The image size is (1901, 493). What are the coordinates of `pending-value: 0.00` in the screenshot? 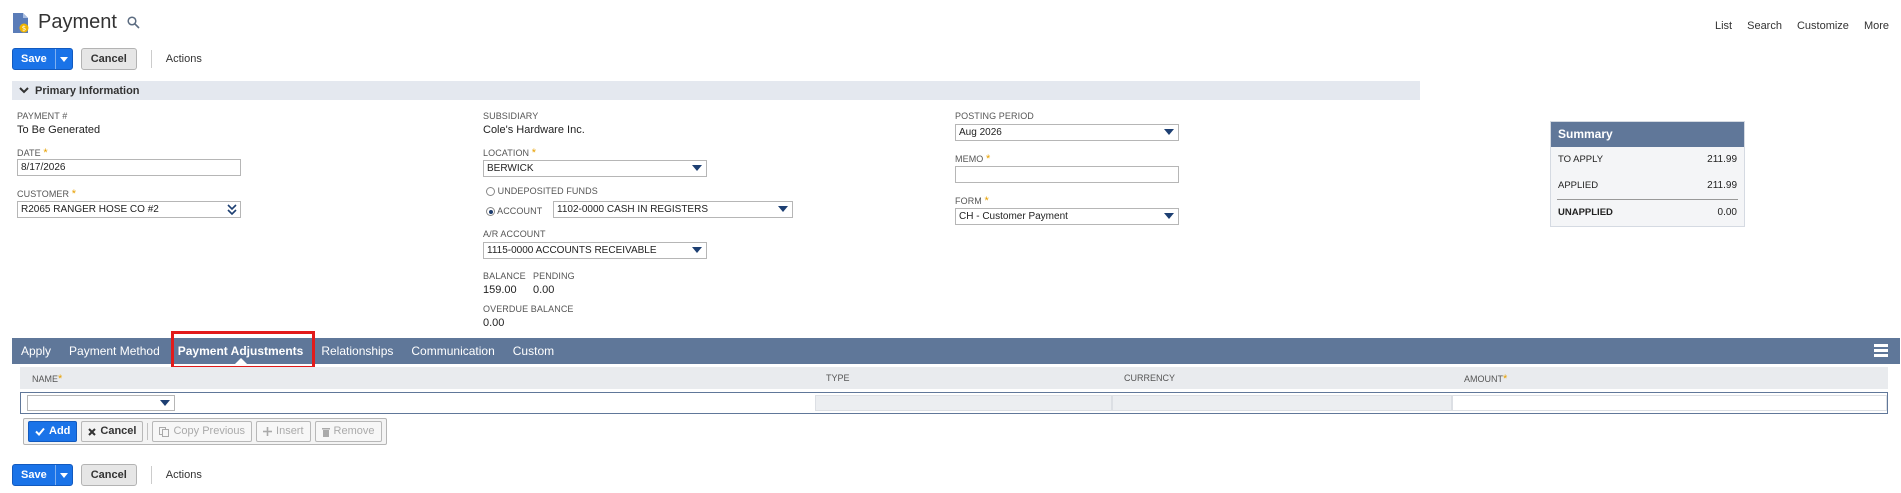 It's located at (544, 290).